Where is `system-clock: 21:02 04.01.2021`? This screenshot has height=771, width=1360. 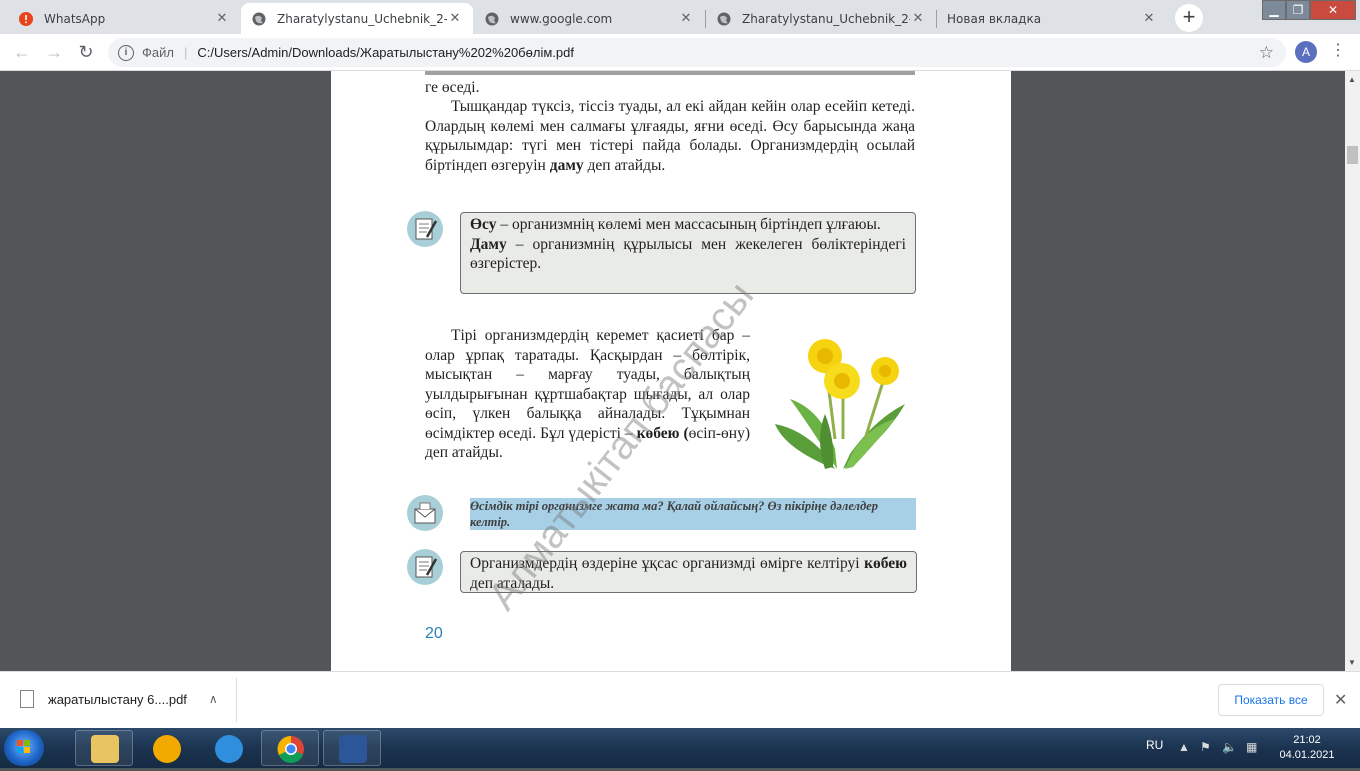
system-clock: 21:02 04.01.2021 is located at coordinates (1307, 748).